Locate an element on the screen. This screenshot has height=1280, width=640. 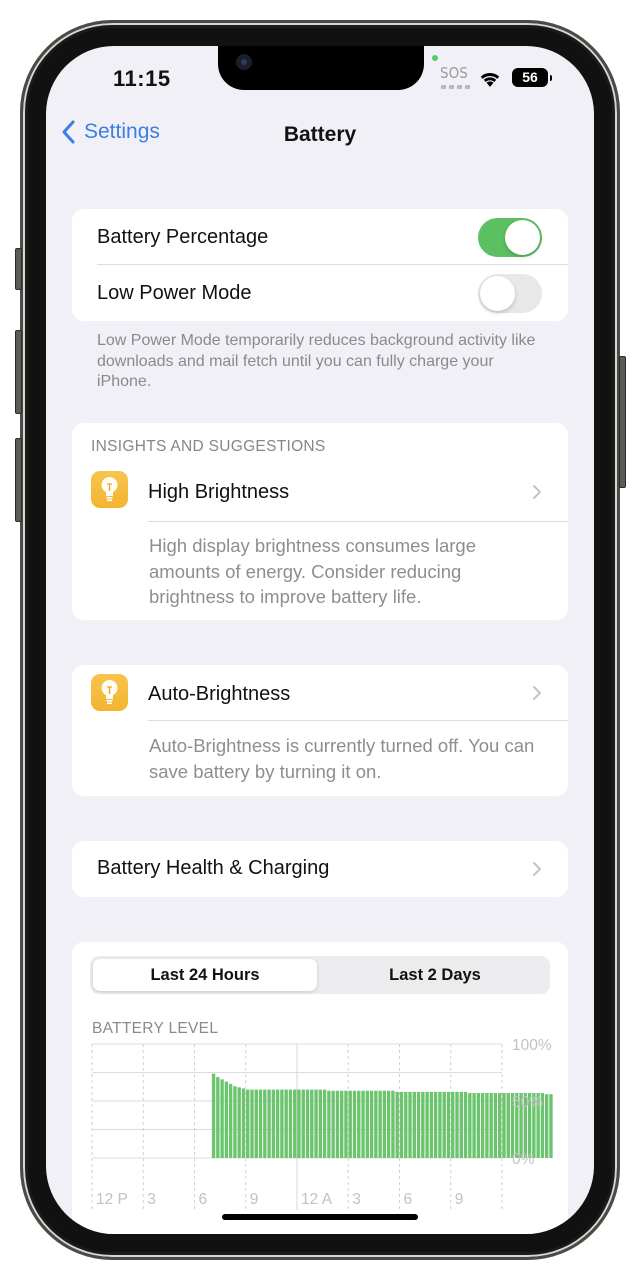
high-brightness-row: High Brightness is located at coordinates (320, 494).